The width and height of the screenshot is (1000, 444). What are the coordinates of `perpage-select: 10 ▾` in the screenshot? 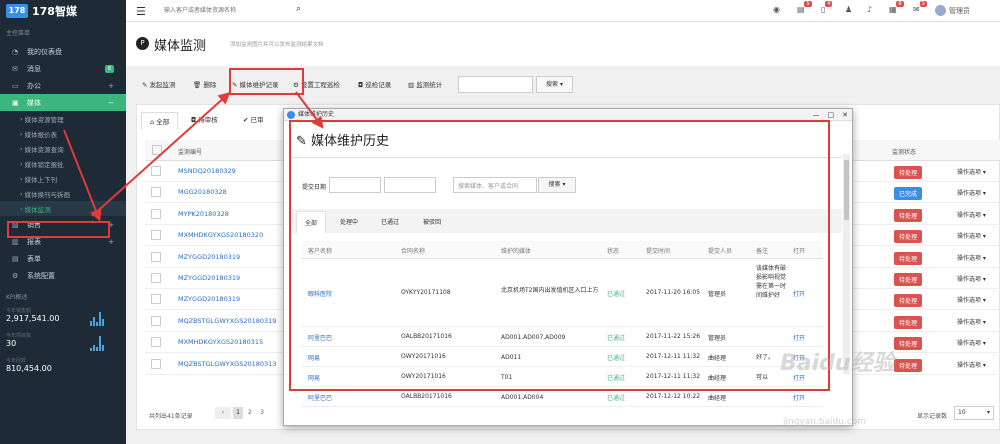 It's located at (974, 413).